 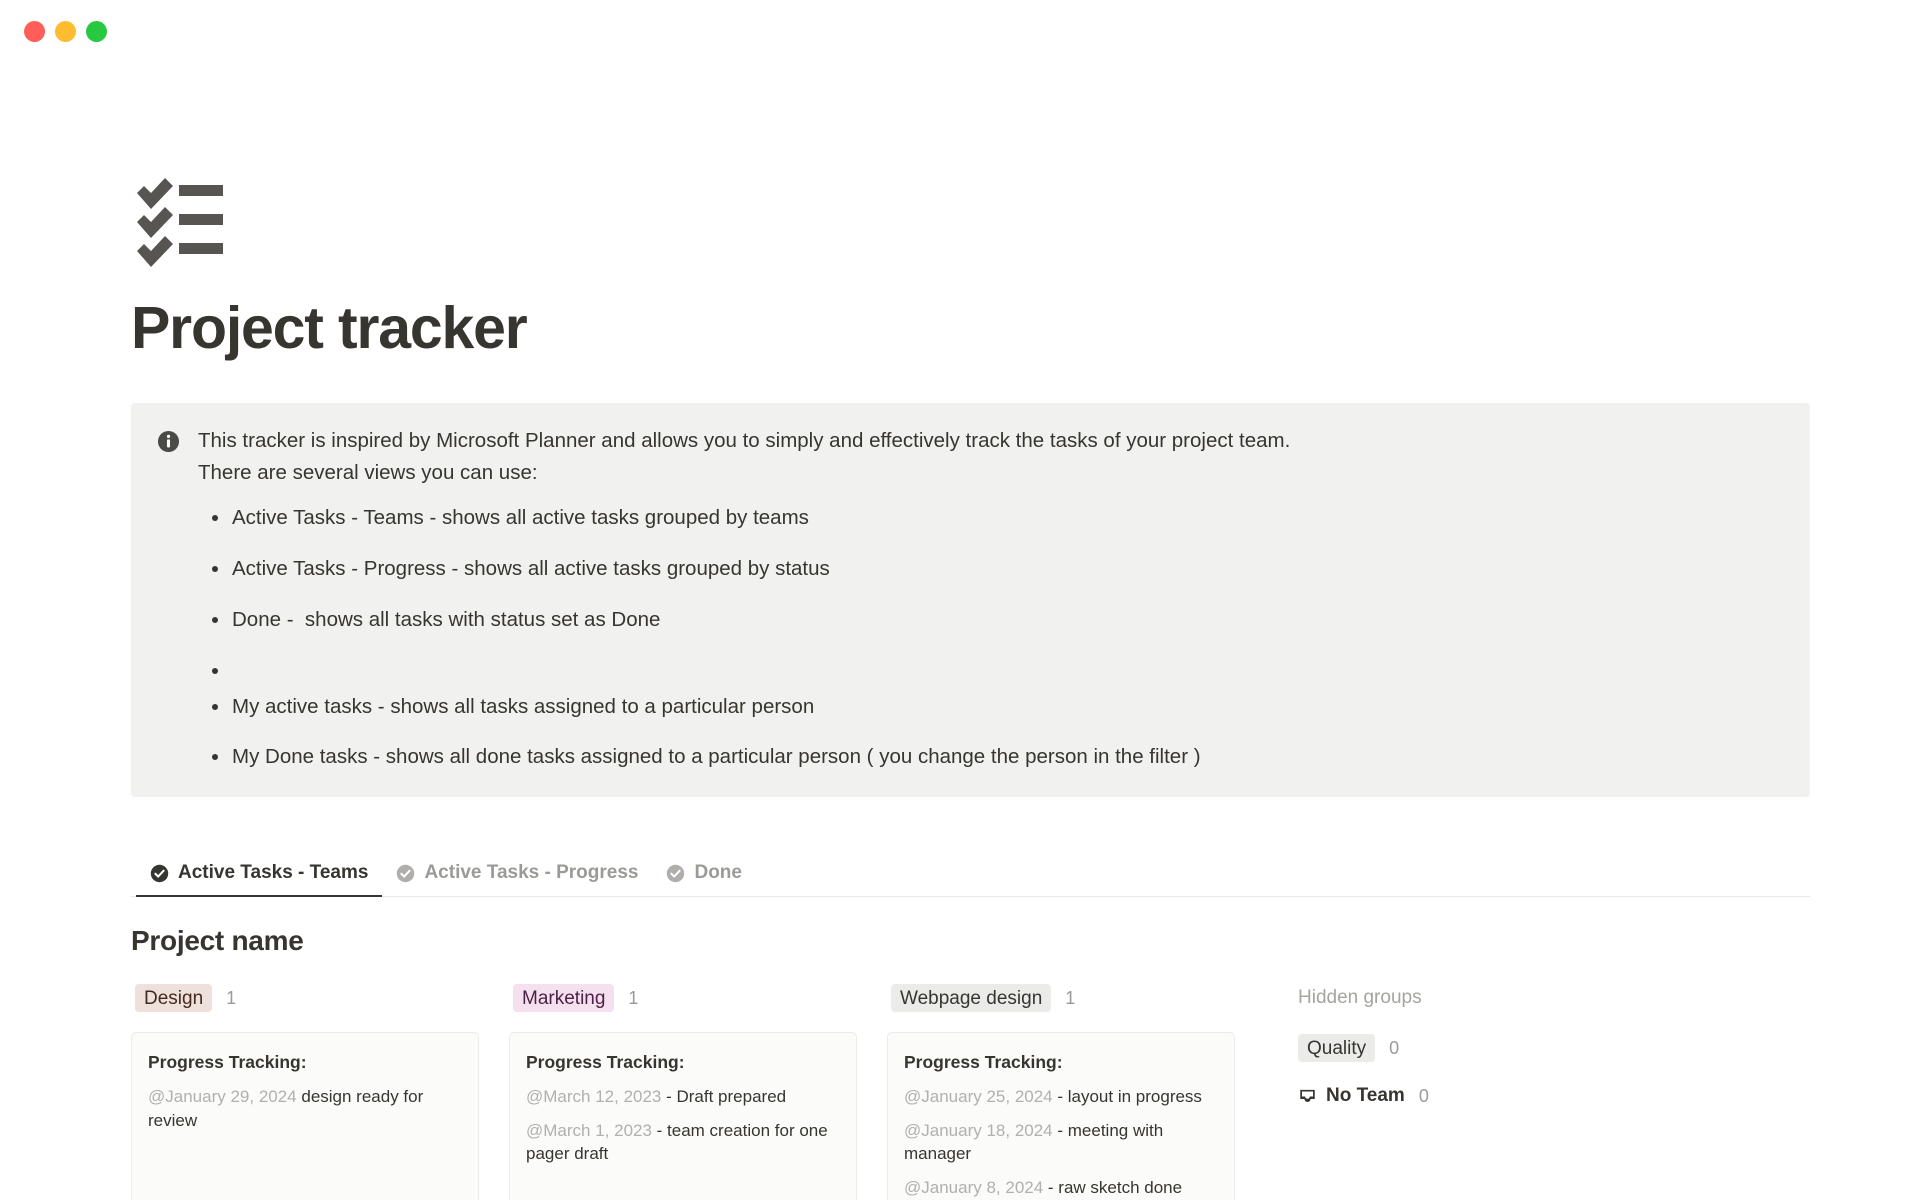 I want to click on no-team-label: No Team, so click(x=1365, y=1096).